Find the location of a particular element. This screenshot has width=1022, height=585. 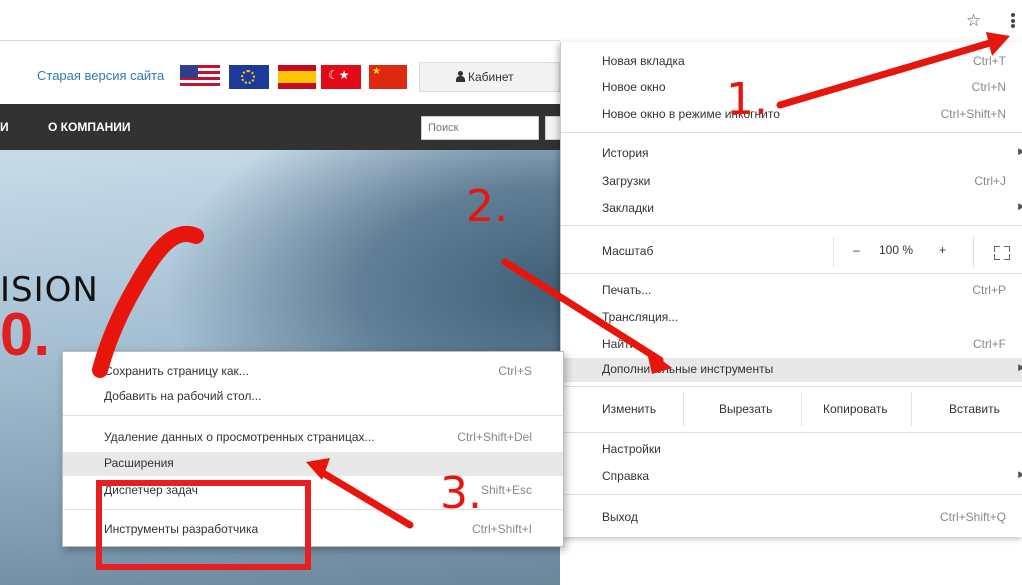

flag-us-icon is located at coordinates (200, 77).